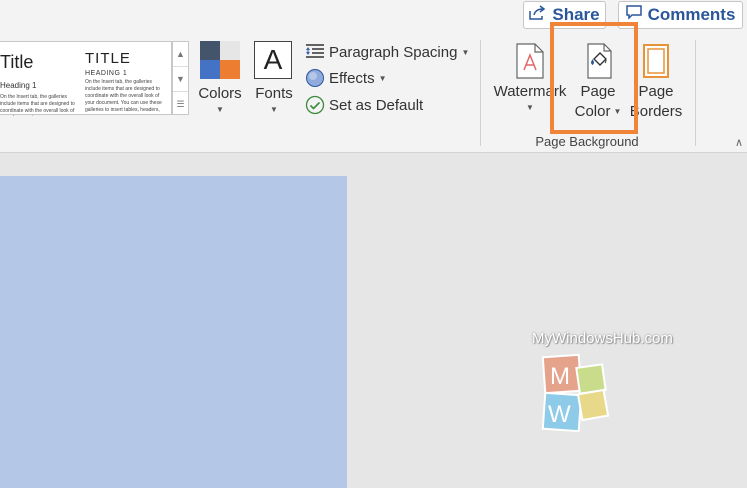  Describe the element at coordinates (315, 52) in the screenshot. I see `paragraph-spacing-icon` at that location.